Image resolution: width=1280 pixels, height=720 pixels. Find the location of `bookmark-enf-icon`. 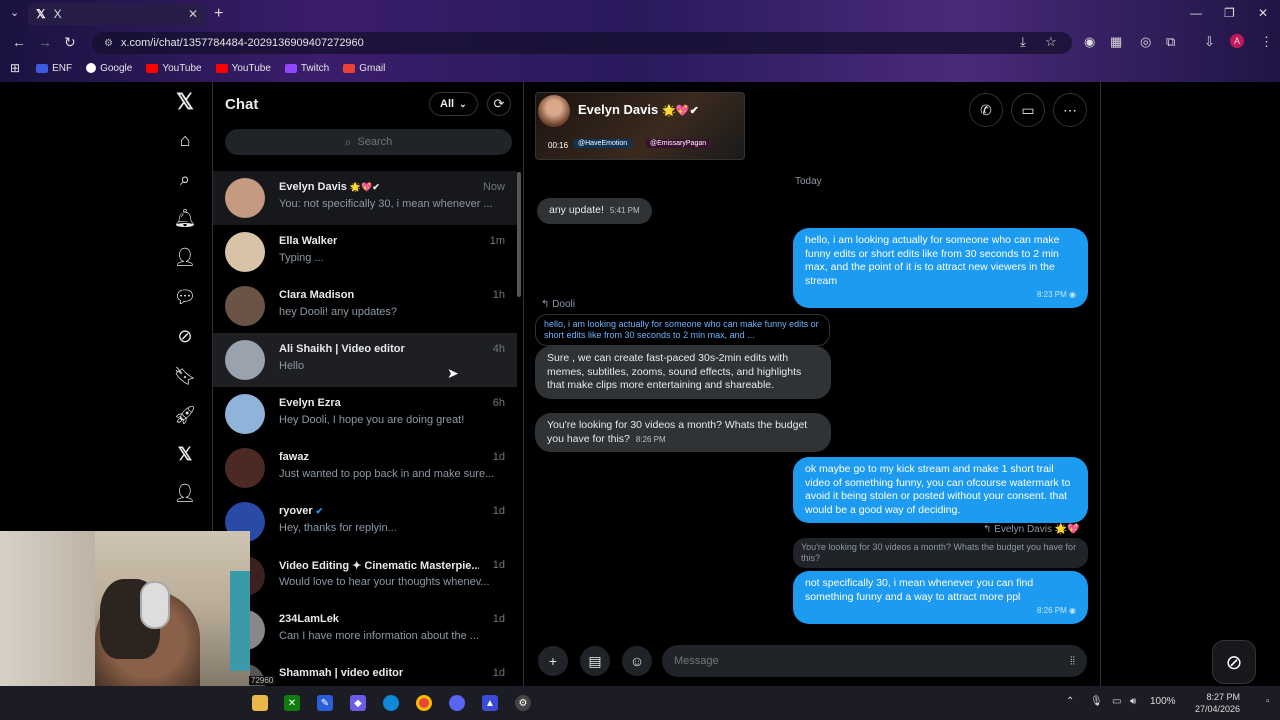

bookmark-enf-icon is located at coordinates (42, 68).